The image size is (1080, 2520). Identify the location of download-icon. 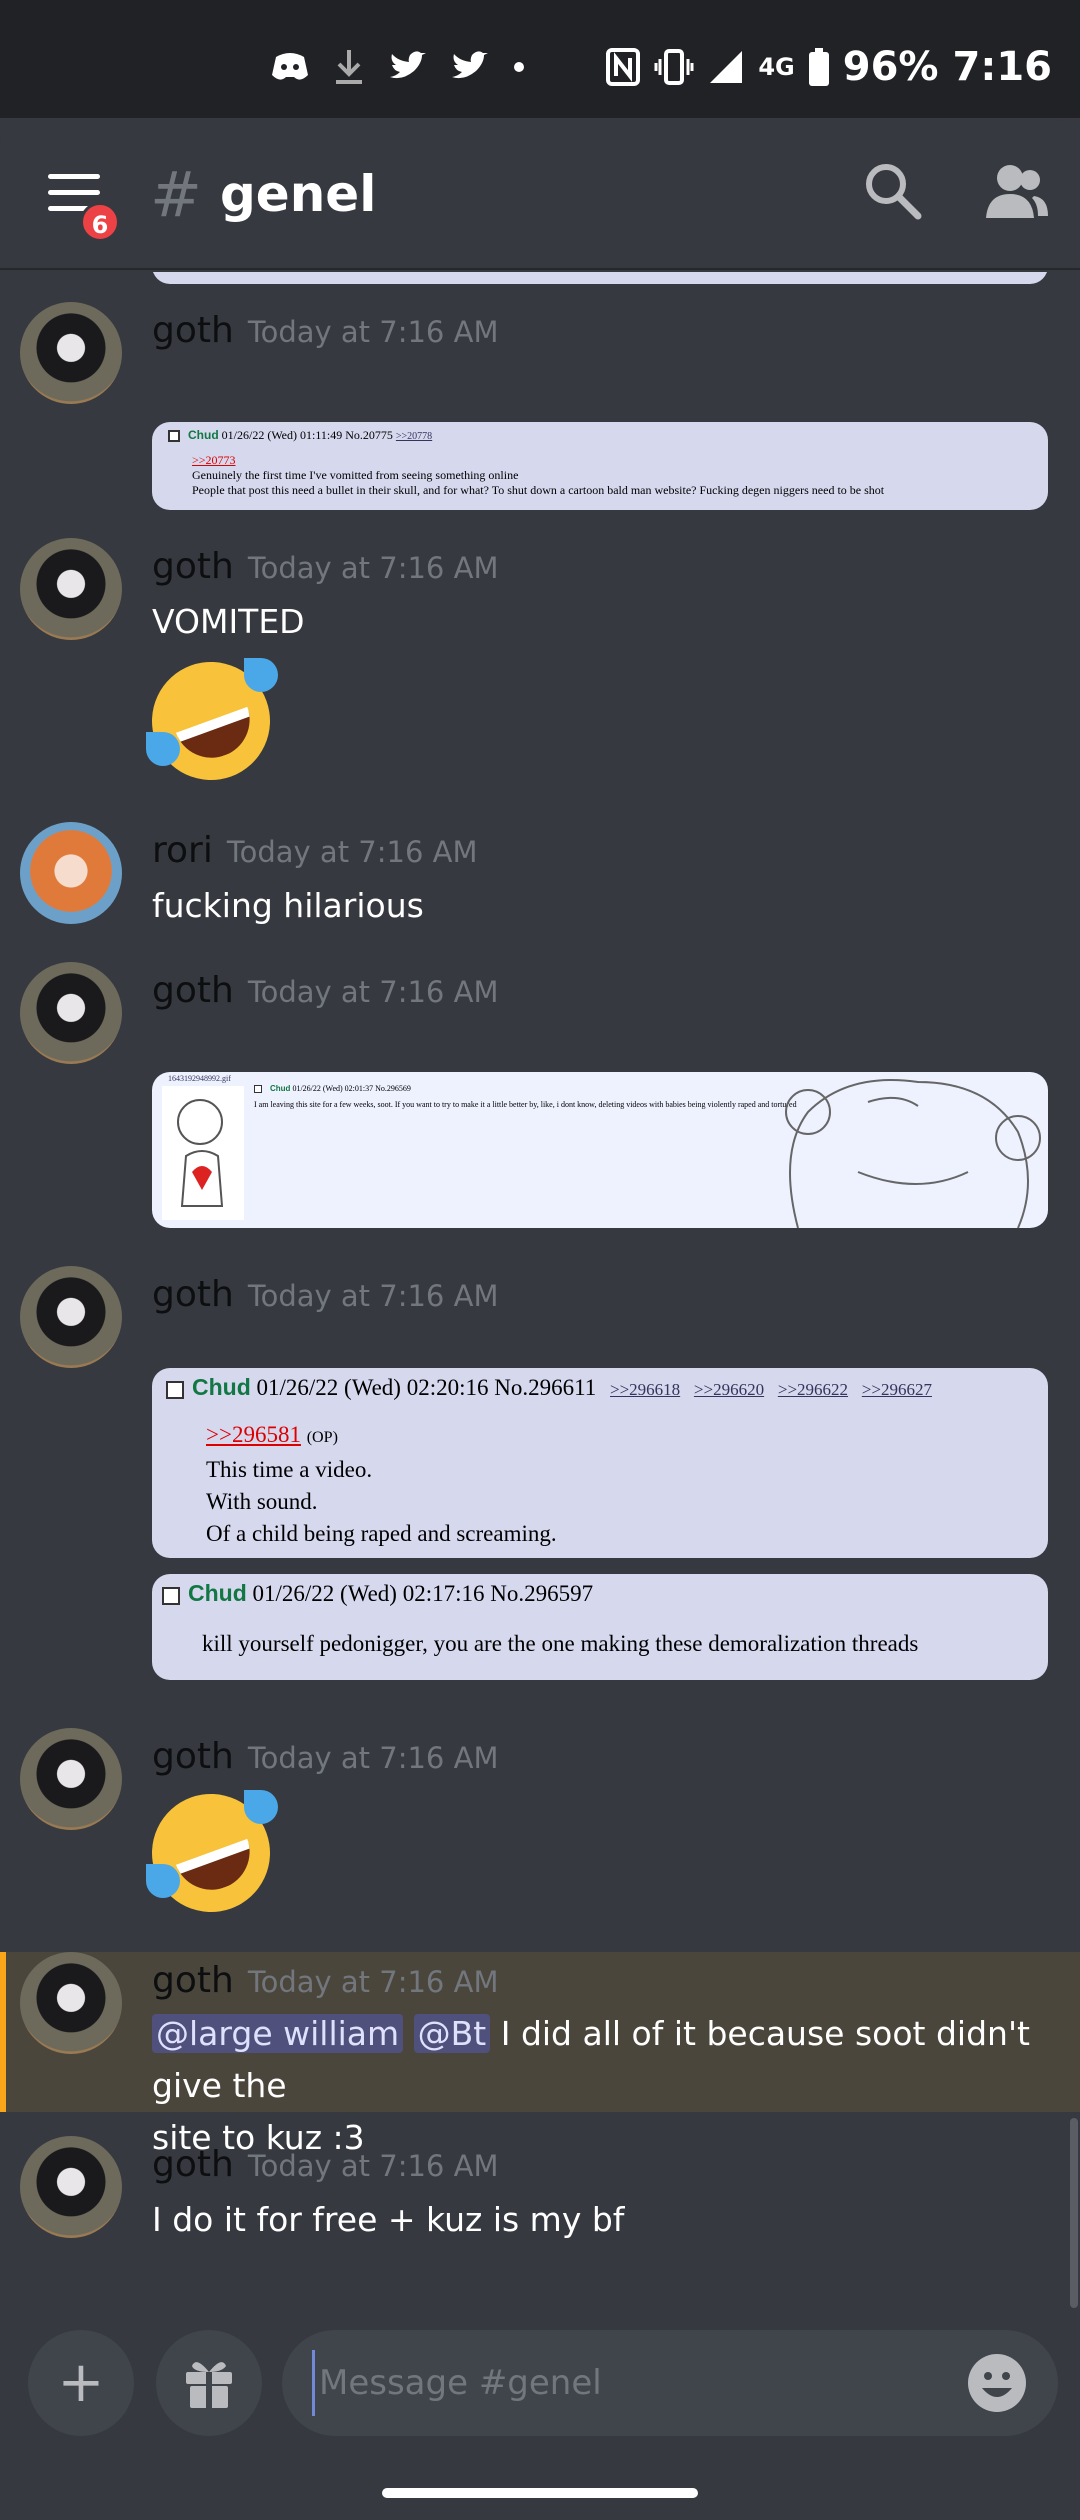
(349, 67).